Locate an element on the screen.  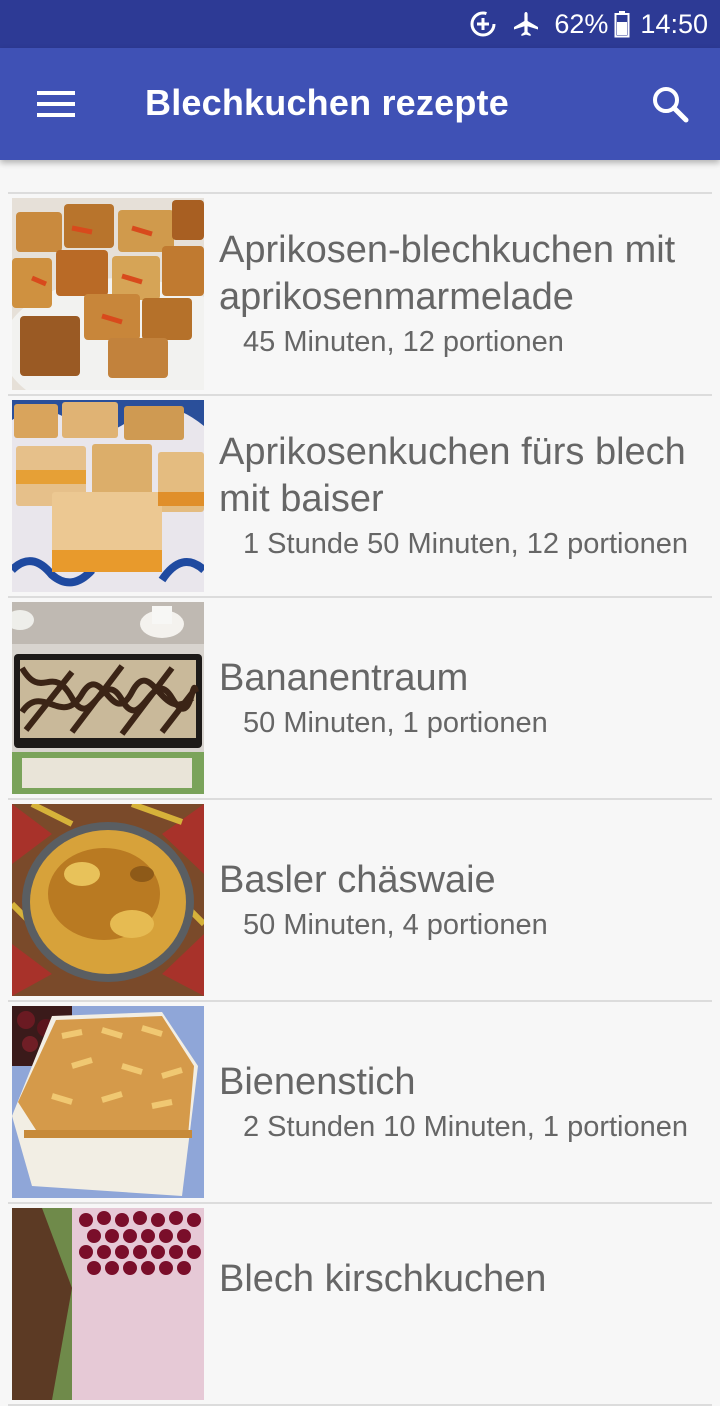
recipe-image-bananentraum is located at coordinates (108, 698).